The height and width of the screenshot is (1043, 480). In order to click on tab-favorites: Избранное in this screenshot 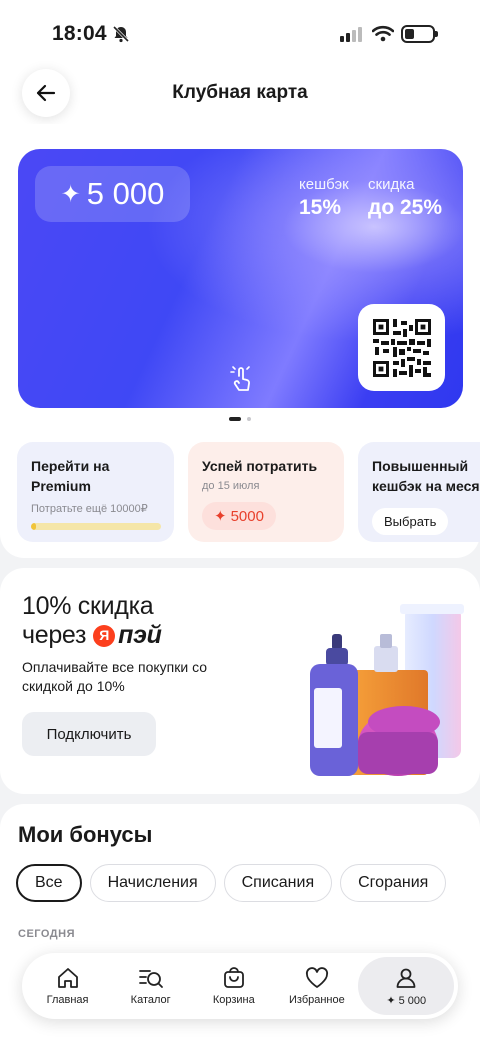, I will do `click(316, 986)`.